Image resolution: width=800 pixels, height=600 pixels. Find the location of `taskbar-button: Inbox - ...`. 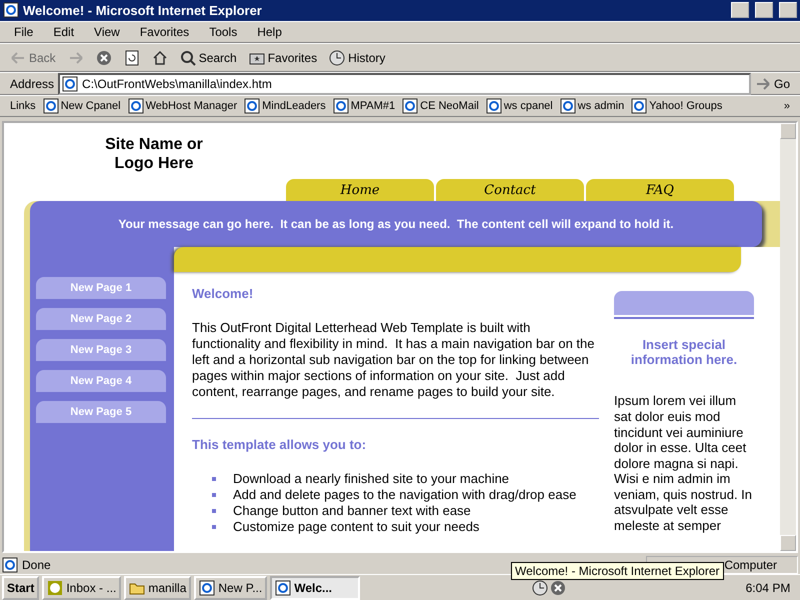

taskbar-button: Inbox - ... is located at coordinates (82, 588).